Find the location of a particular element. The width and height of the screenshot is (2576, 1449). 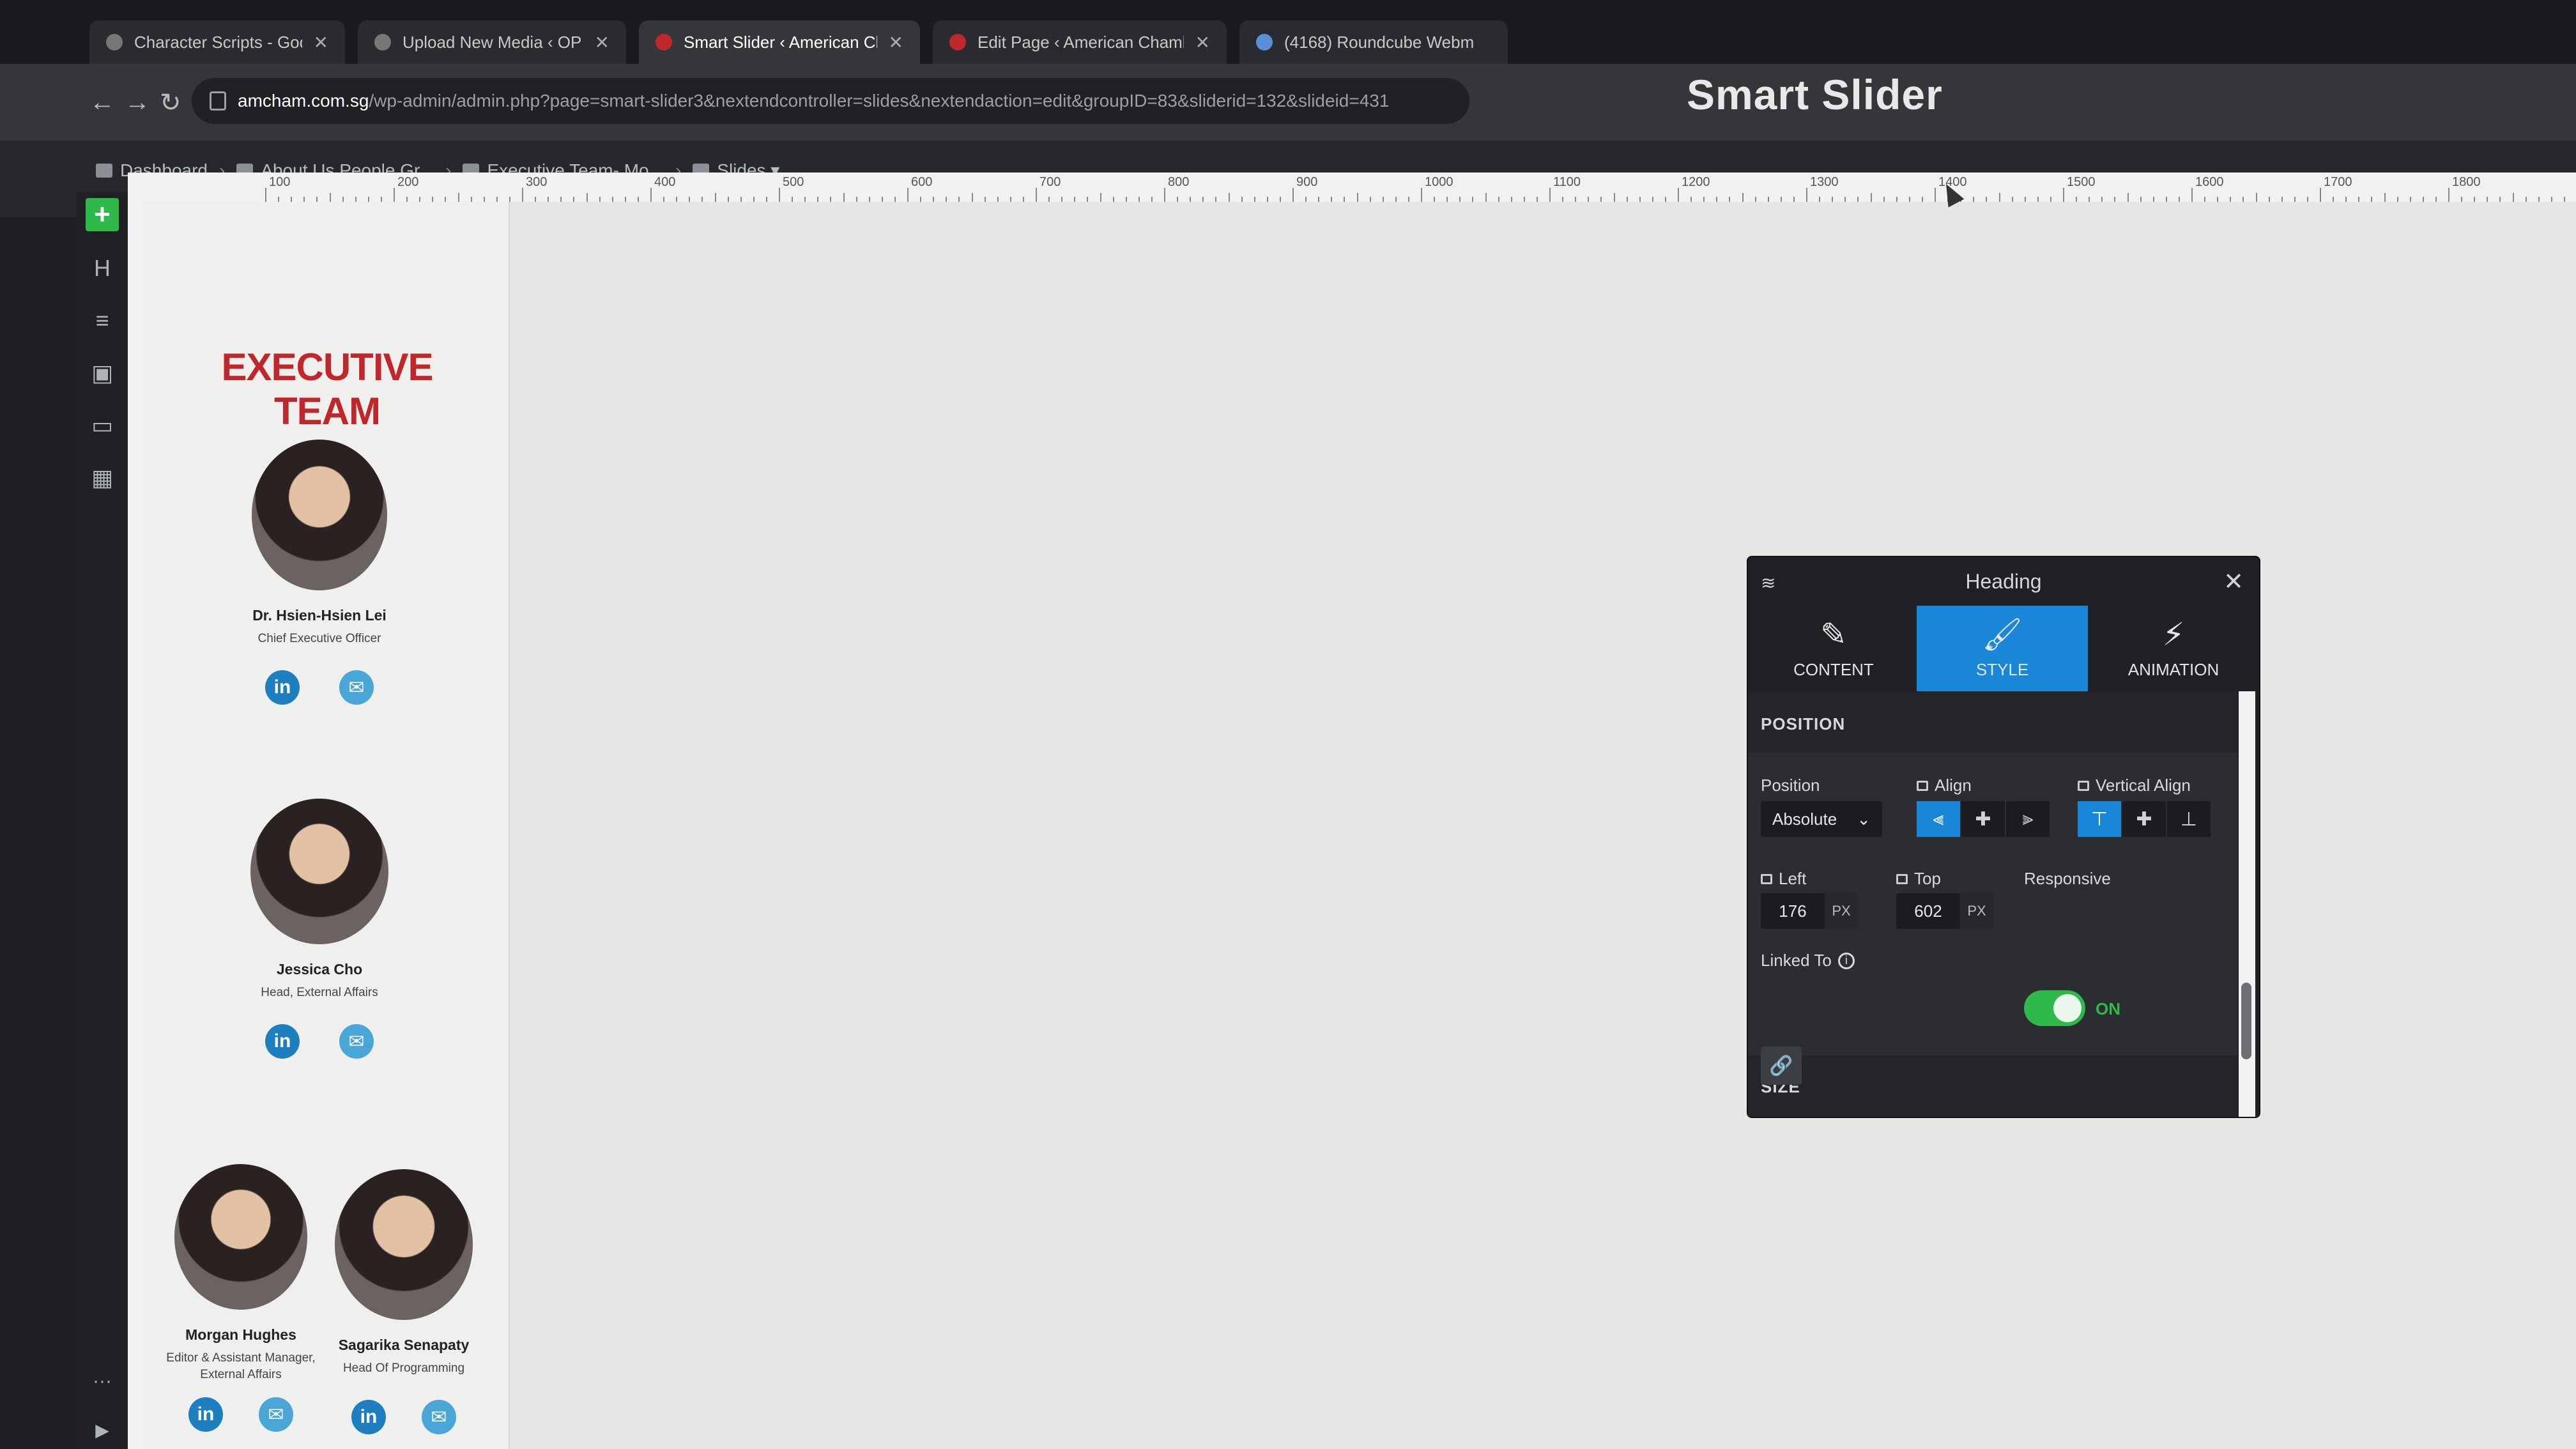

align-center-icon: ✚ is located at coordinates (1983, 819).